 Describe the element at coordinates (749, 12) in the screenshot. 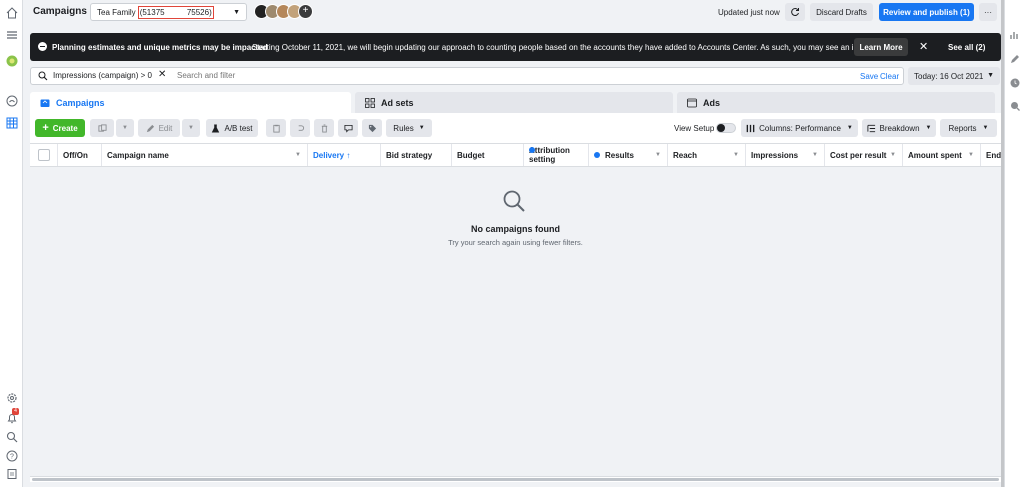

I see `update-status: Updated just now` at that location.